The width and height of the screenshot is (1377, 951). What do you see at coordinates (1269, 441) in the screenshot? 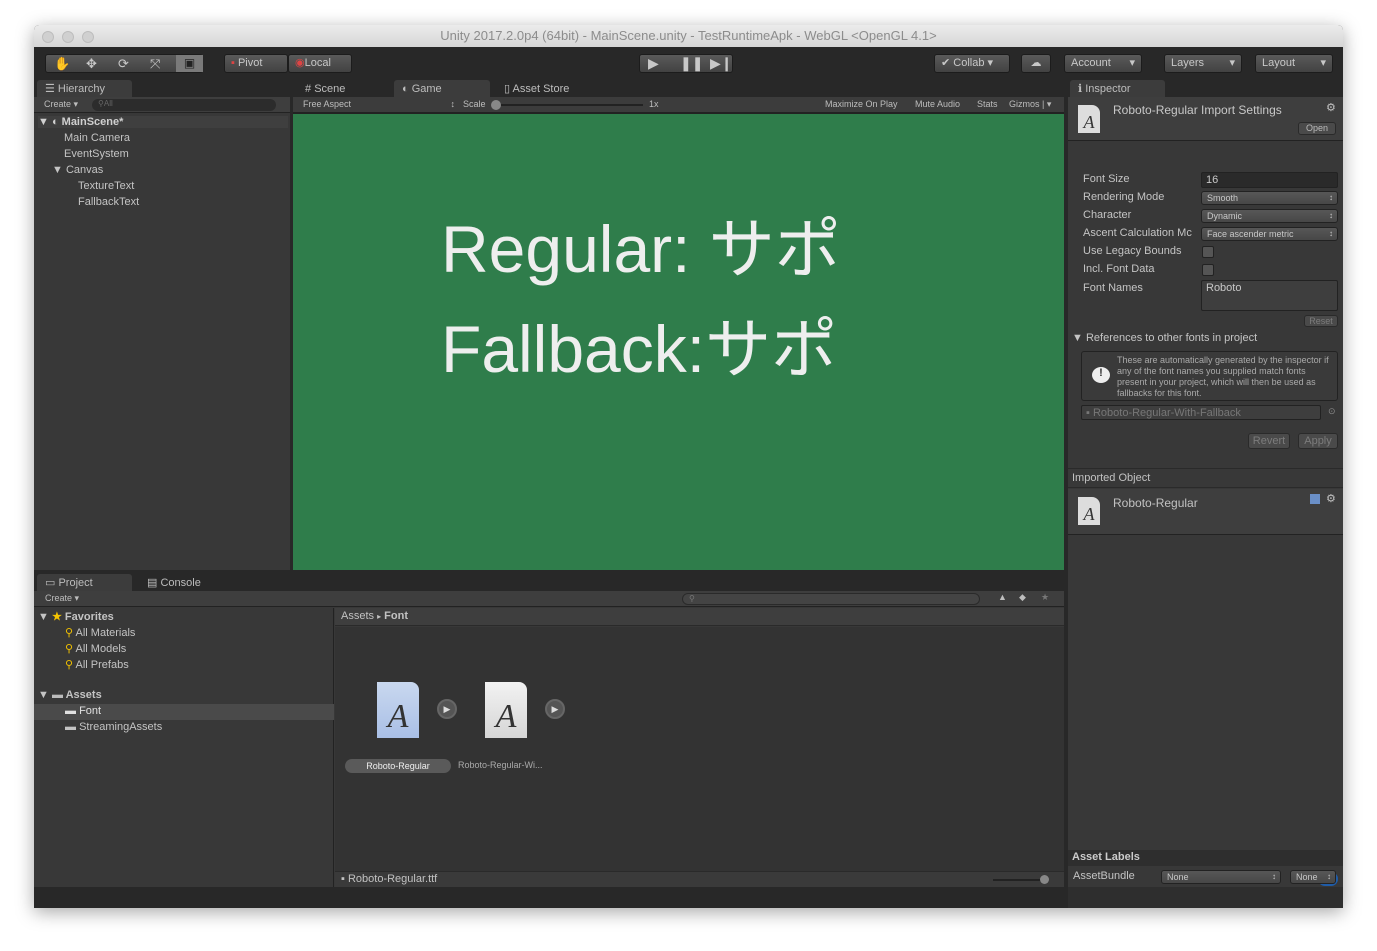
I see `revert-button: Revert` at bounding box center [1269, 441].